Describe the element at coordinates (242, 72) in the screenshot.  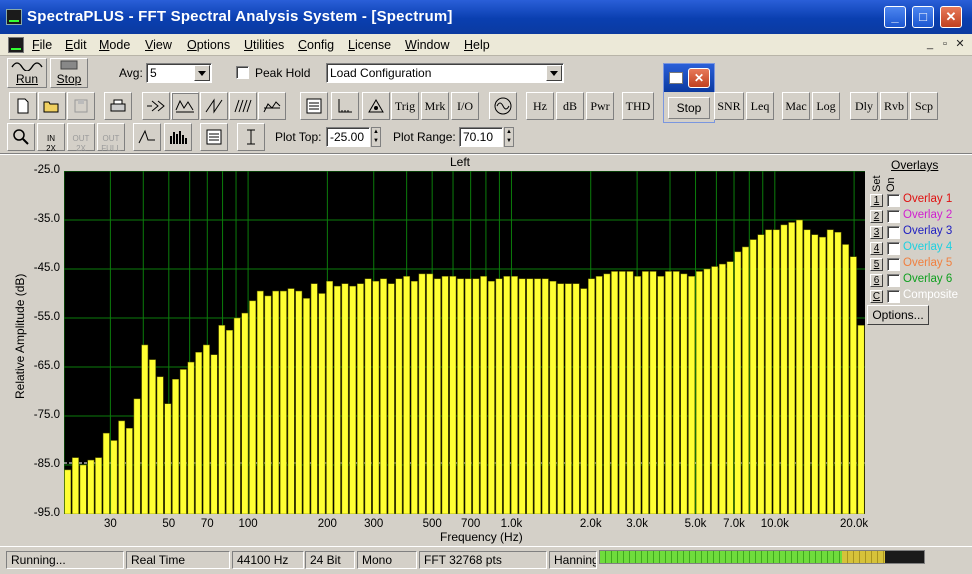
I see `peak-hold-checkbox` at that location.